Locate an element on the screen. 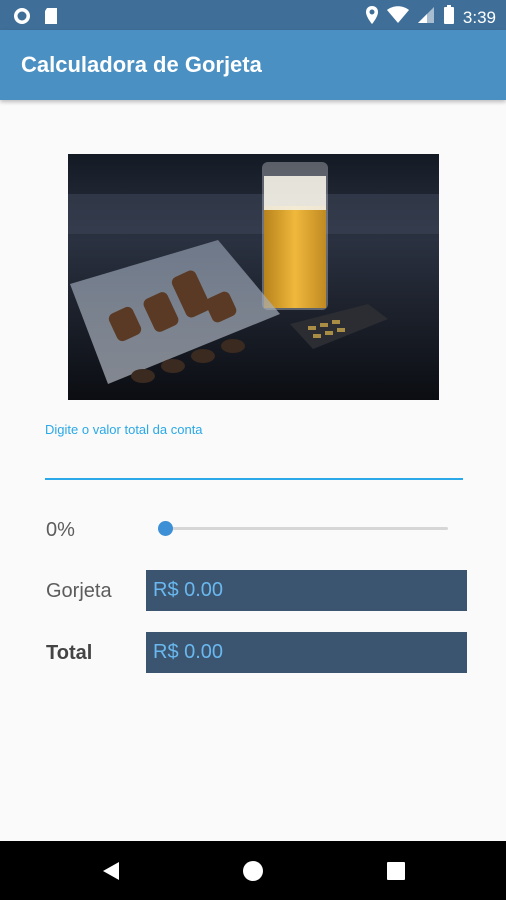 The image size is (506, 900). tip-percent-label: 0% is located at coordinates (60, 530).